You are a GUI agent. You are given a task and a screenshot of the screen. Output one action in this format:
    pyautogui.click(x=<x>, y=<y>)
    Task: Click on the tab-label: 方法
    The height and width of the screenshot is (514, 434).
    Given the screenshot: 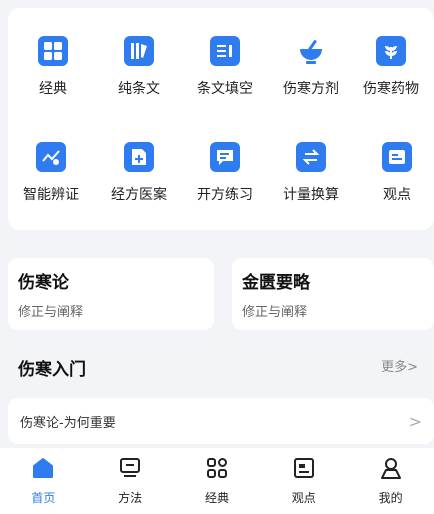 What is the action you would take?
    pyautogui.click(x=130, y=498)
    